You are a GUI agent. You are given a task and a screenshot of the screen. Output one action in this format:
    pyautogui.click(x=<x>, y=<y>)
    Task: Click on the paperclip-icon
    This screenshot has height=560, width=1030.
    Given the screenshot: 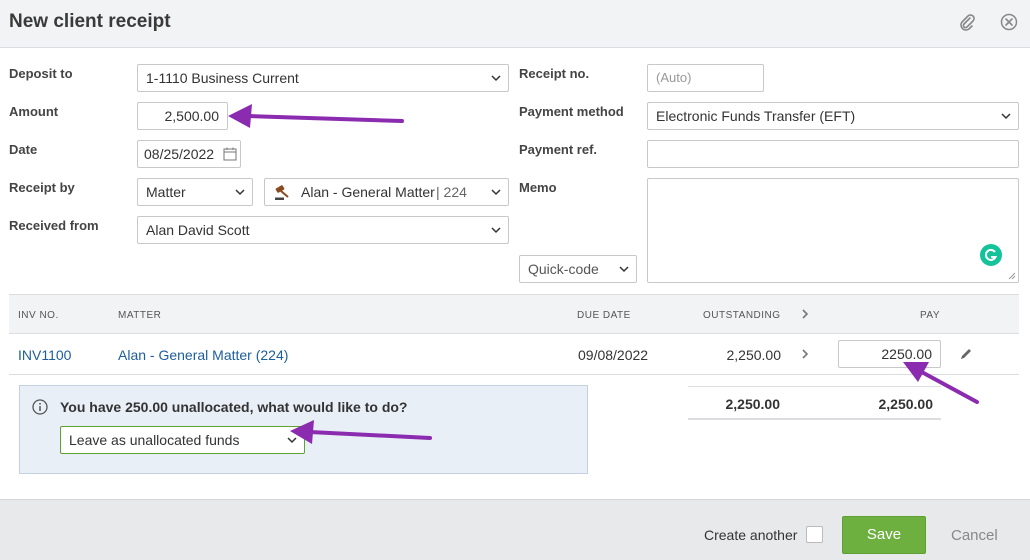 What is the action you would take?
    pyautogui.click(x=967, y=22)
    